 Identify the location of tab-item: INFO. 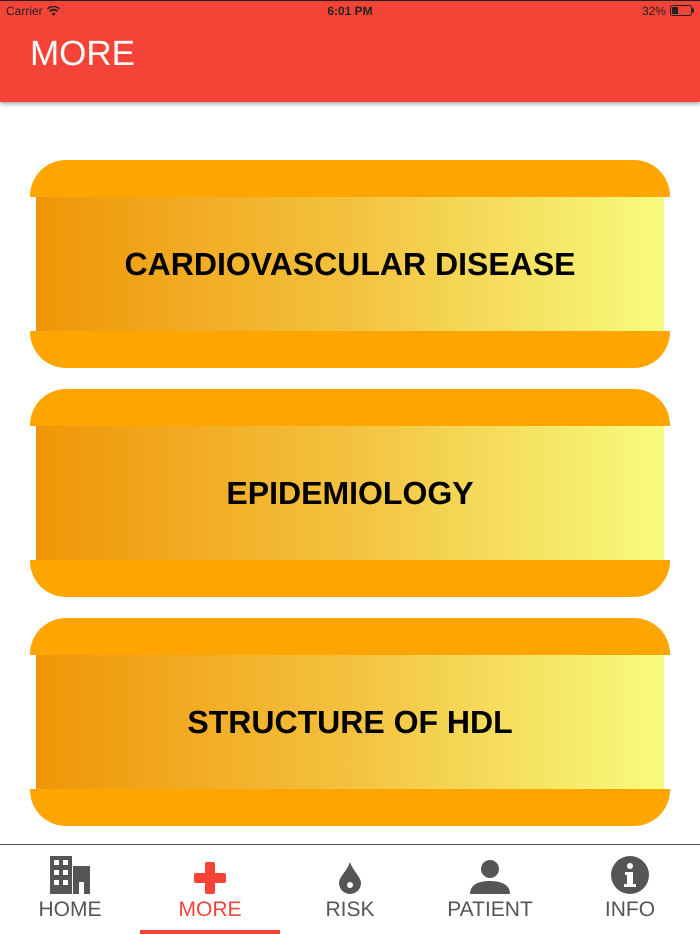
(630, 889).